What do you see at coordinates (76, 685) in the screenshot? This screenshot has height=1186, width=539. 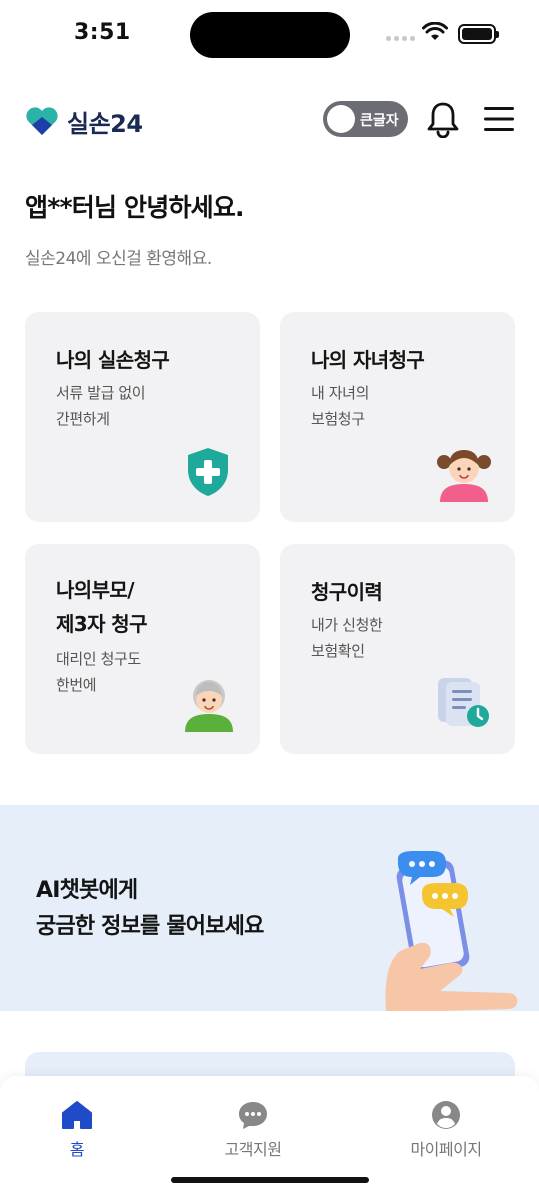 I see `card-desc-line2: 한번에` at bounding box center [76, 685].